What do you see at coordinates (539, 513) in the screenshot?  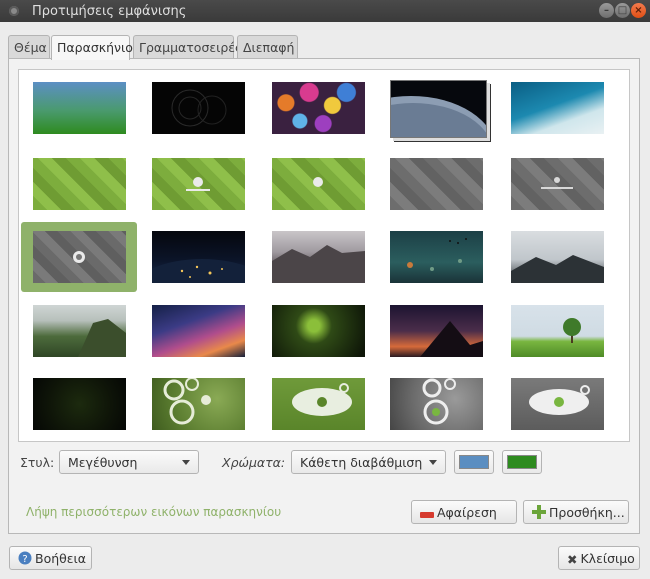 I see `plus-icon` at bounding box center [539, 513].